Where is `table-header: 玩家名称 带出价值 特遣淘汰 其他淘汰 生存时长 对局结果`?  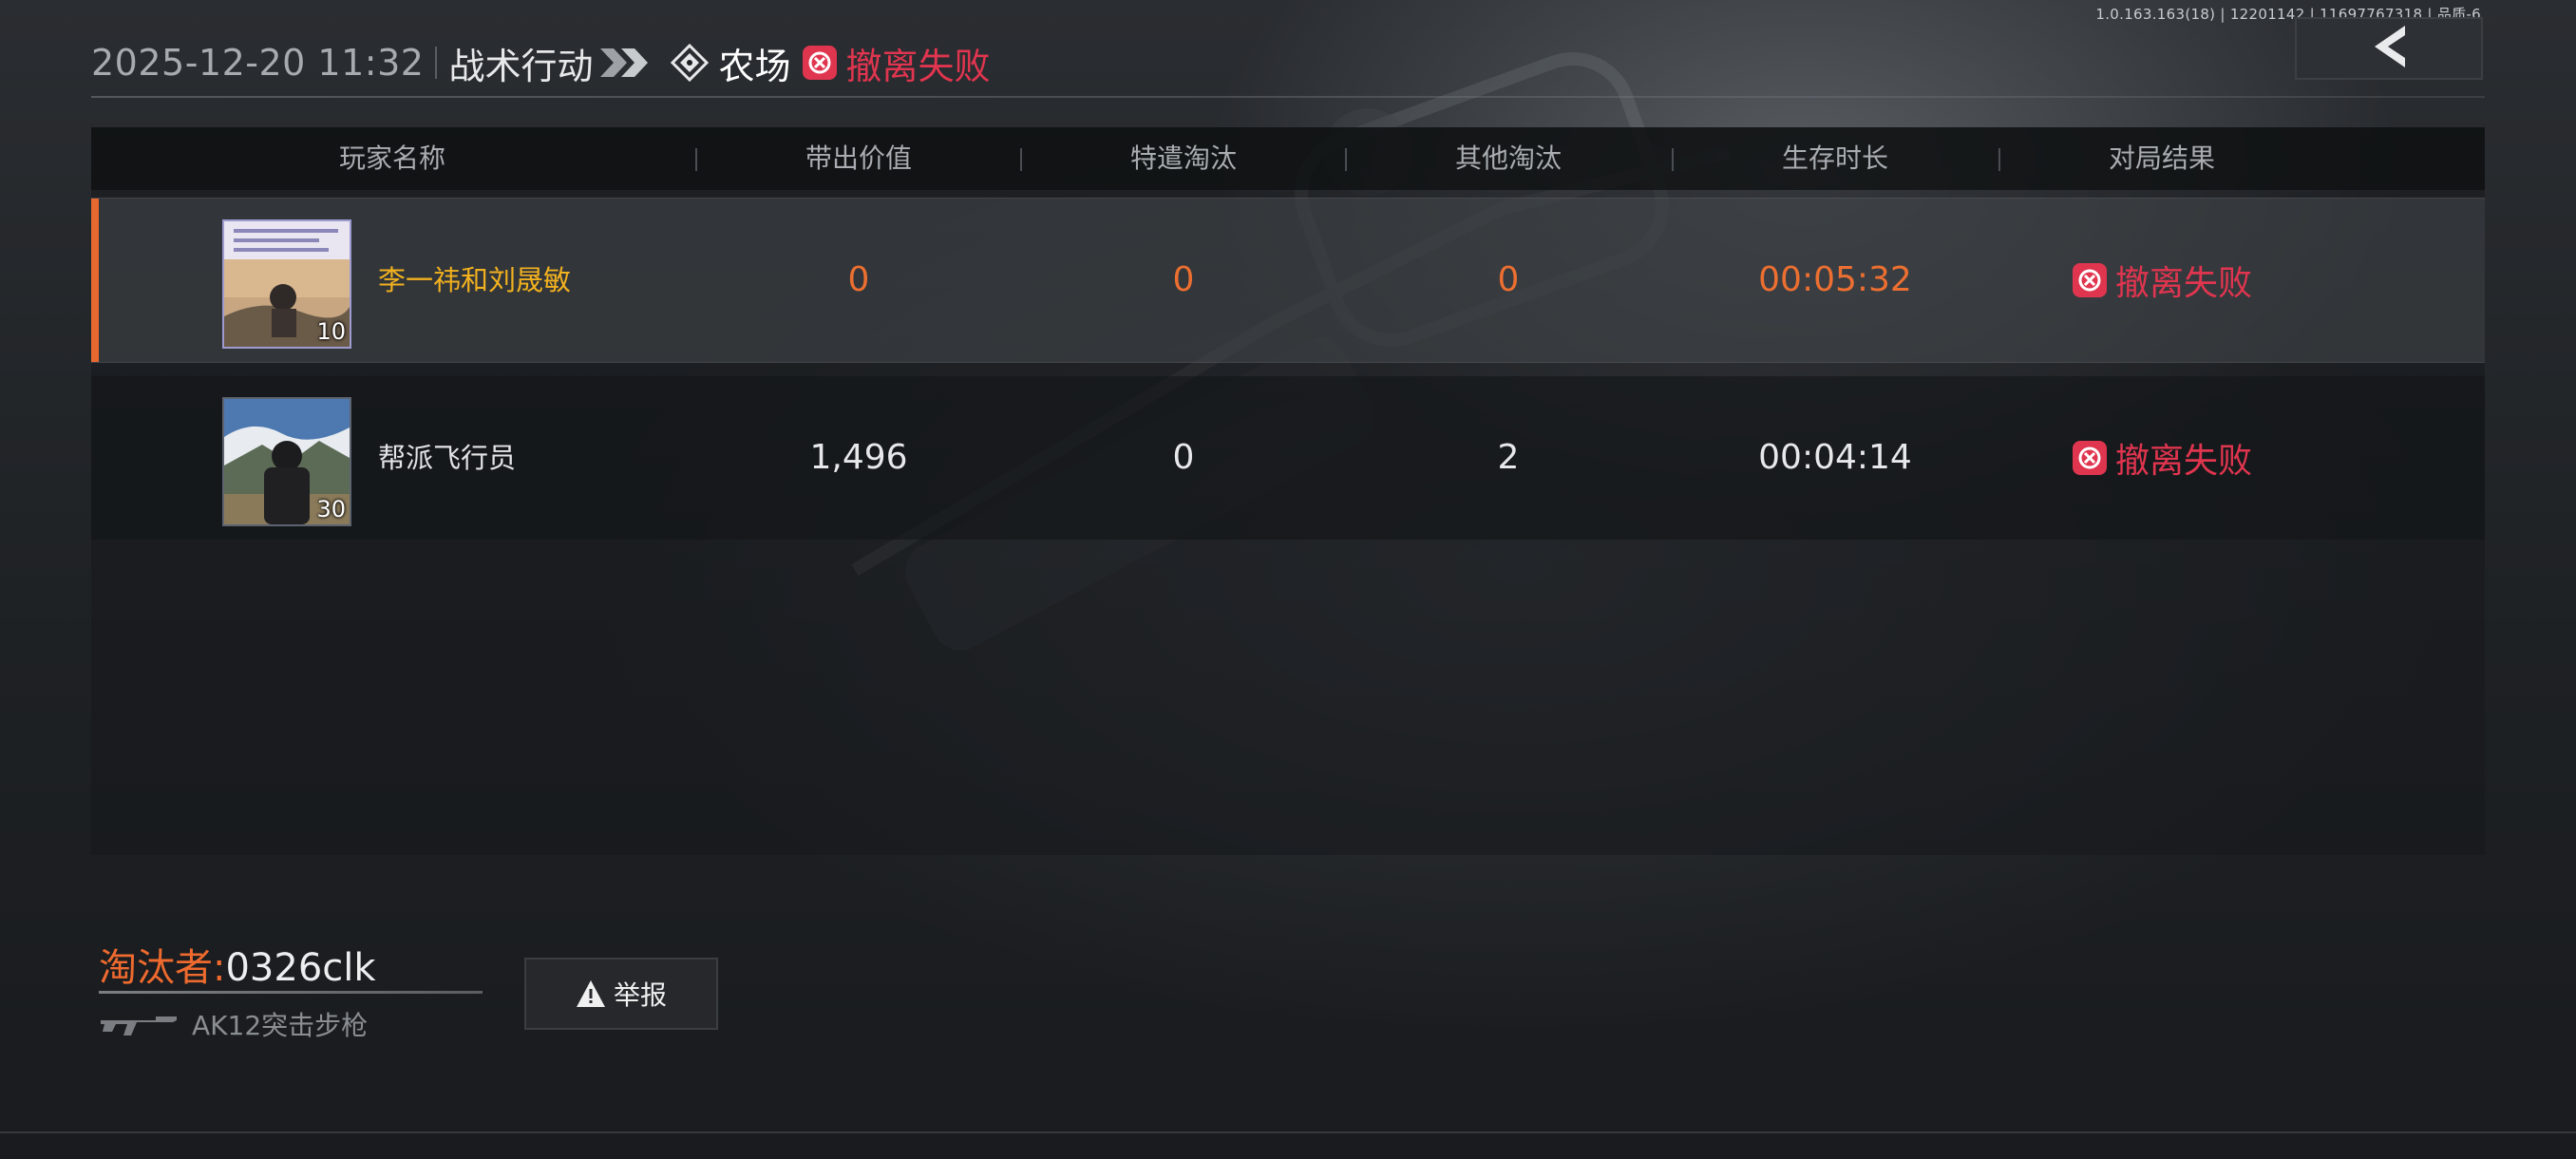
table-header: 玩家名称 带出价值 特遣淘汰 其他淘汰 生存时长 对局结果 is located at coordinates (1288, 158).